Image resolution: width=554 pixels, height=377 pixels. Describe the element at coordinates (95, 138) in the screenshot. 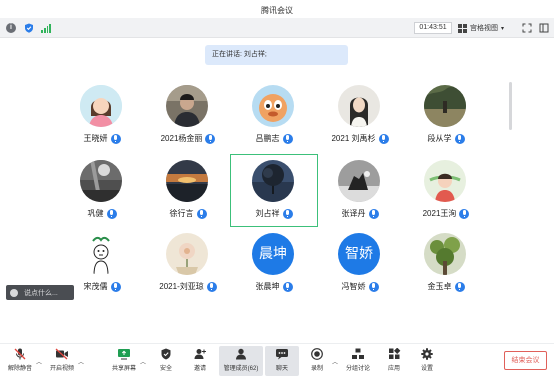

I see `participant-name: 王晓妍` at that location.